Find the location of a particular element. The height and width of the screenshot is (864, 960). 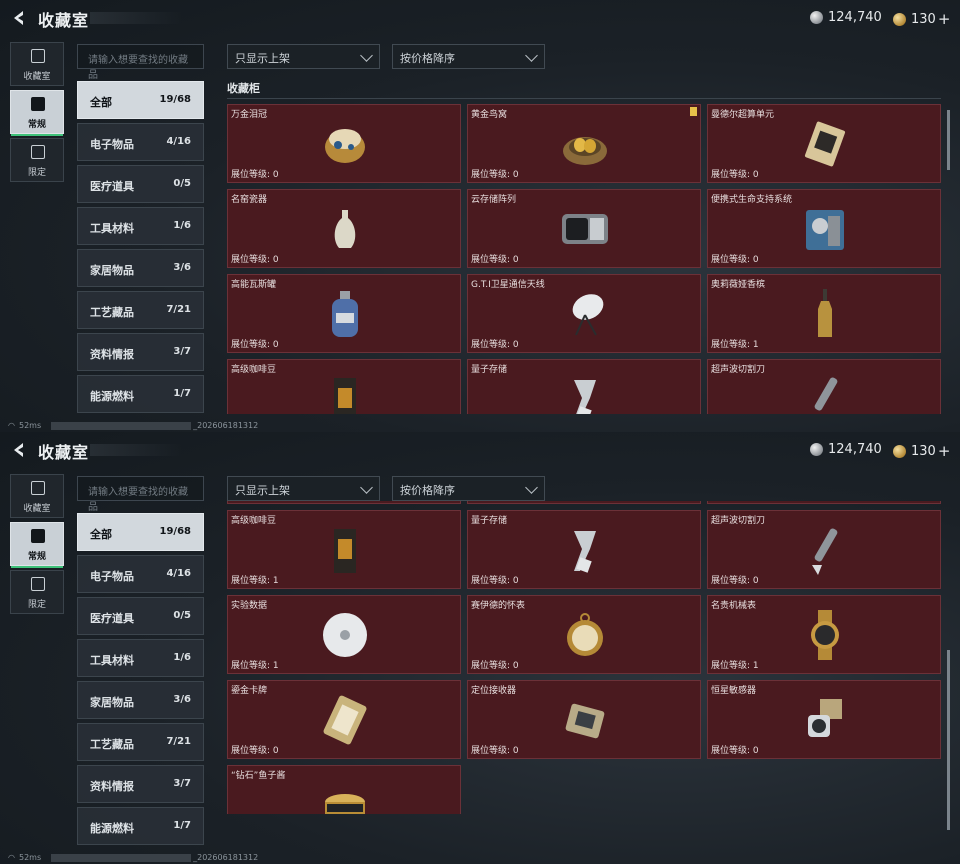

item-name: 便携式生命支持系统 is located at coordinates (752, 200).